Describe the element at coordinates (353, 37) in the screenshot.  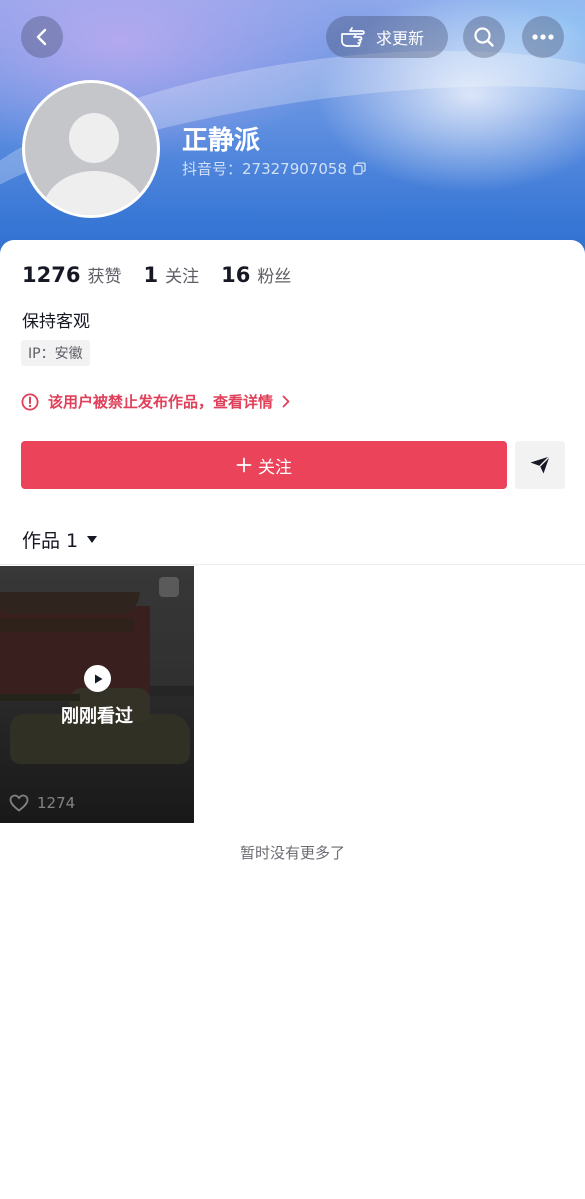
I see `pointing-hand-icon` at that location.